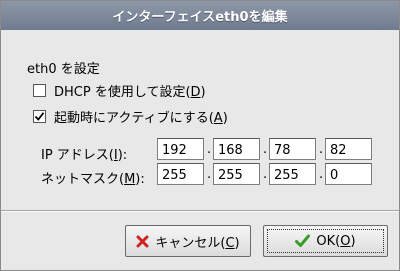 This screenshot has width=400, height=271. What do you see at coordinates (141, 118) in the screenshot?
I see `activate-on-boot-label: 起動時にアクティブにする(A)` at bounding box center [141, 118].